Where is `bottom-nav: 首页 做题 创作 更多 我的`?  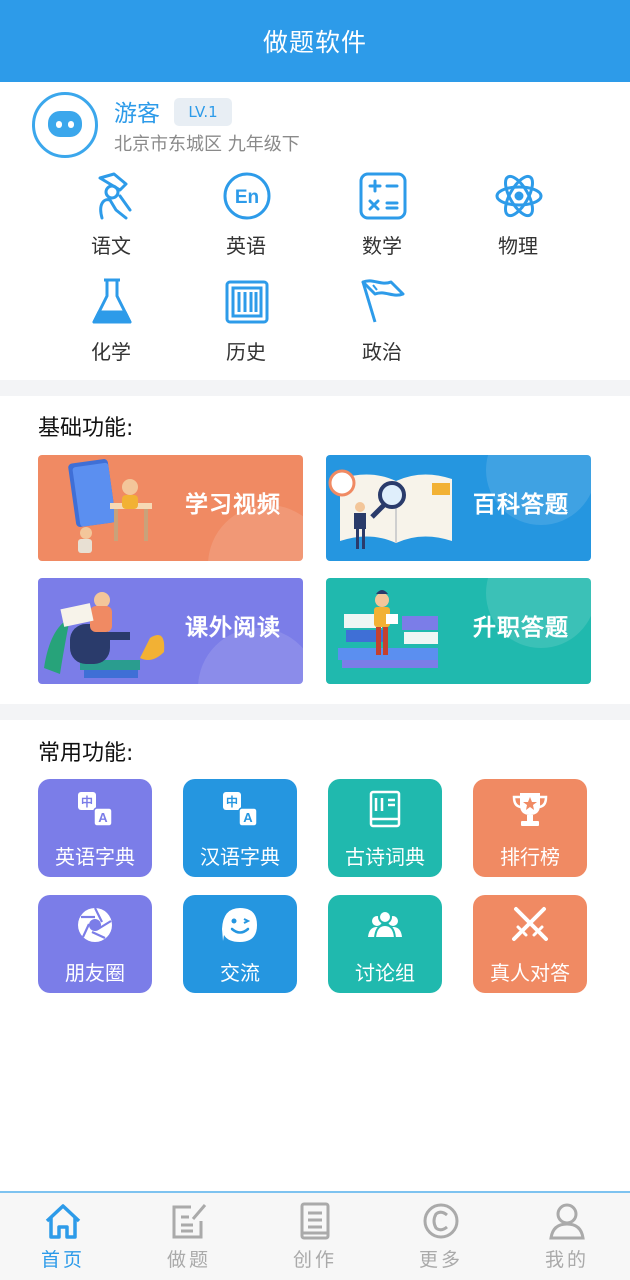
bottom-nav: 首页 做题 创作 更多 我的 is located at coordinates (315, 1235).